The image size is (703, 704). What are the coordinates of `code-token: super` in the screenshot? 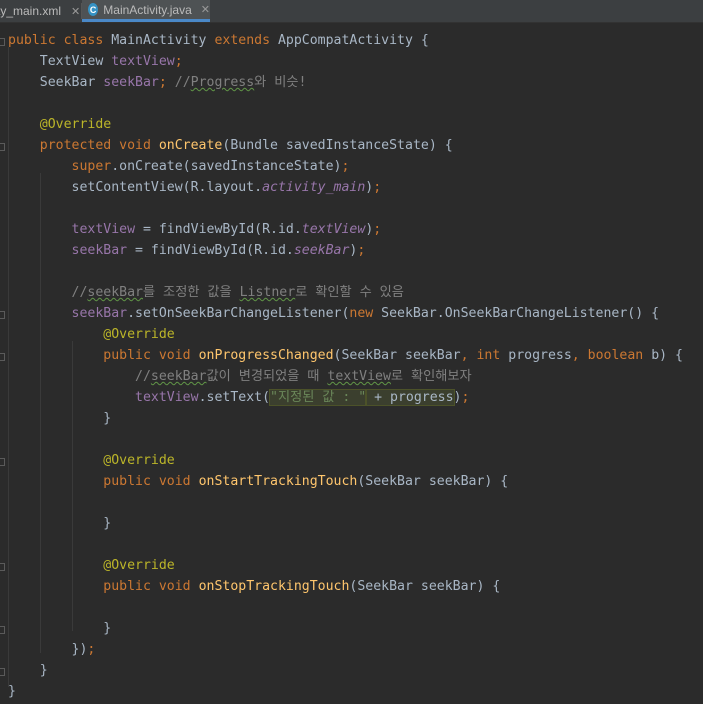 It's located at (60, 166).